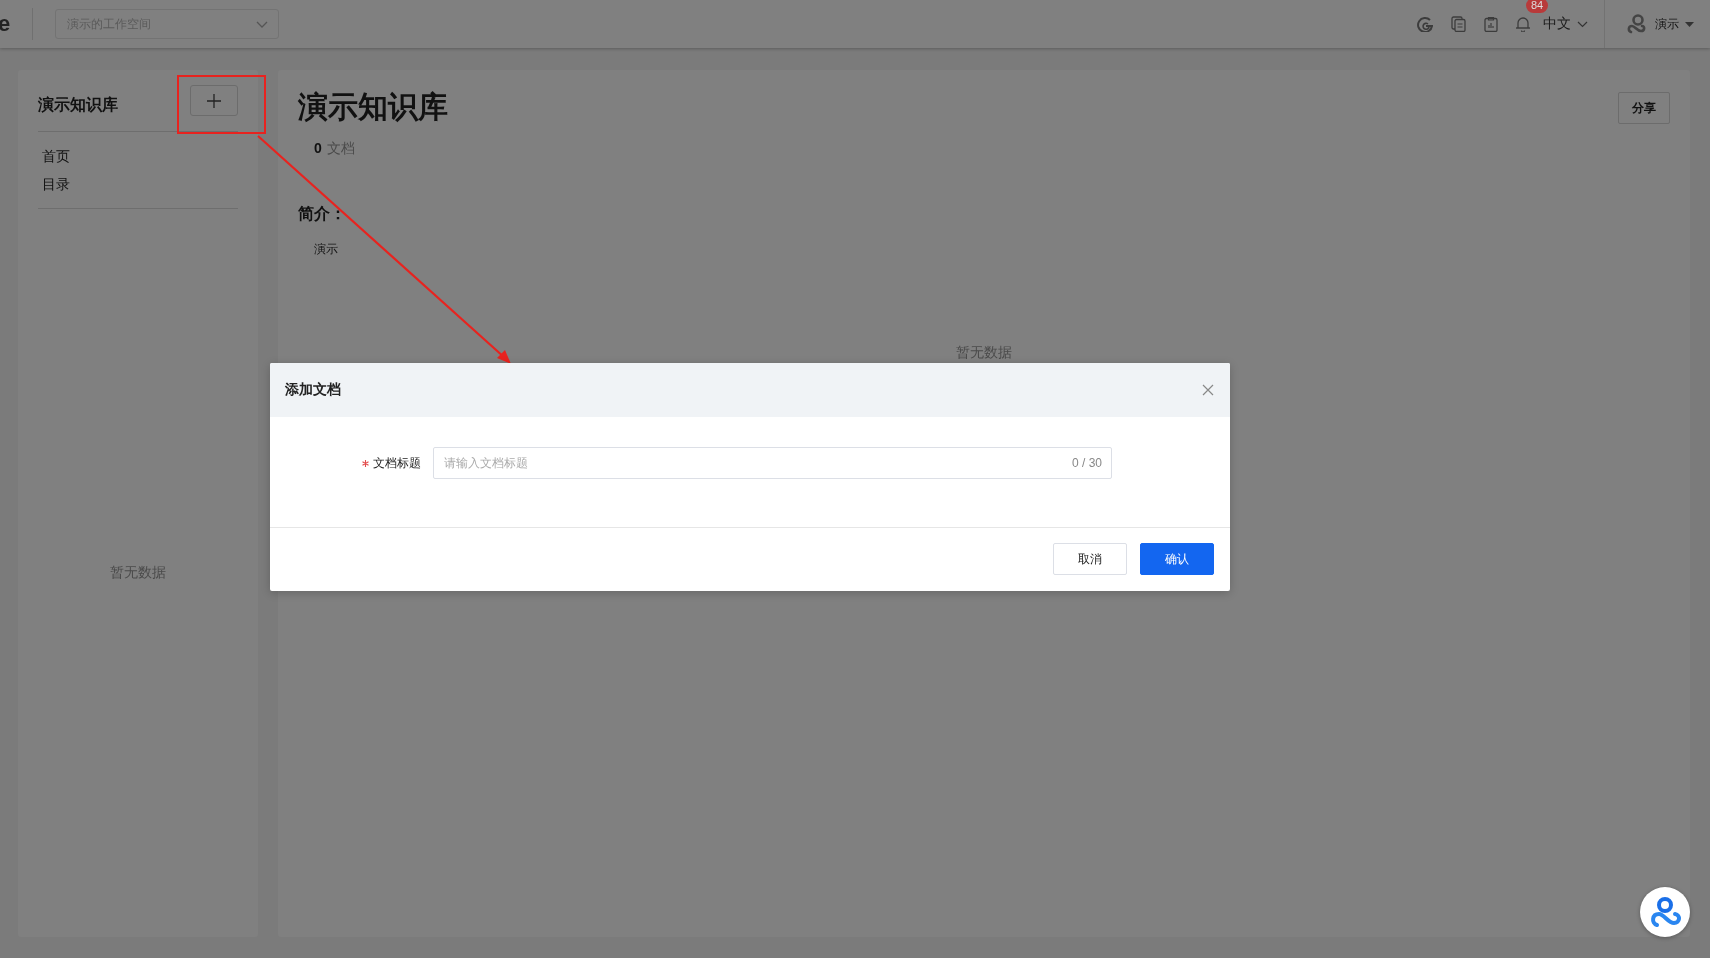  I want to click on dialog-title: 添加文档, so click(313, 390).